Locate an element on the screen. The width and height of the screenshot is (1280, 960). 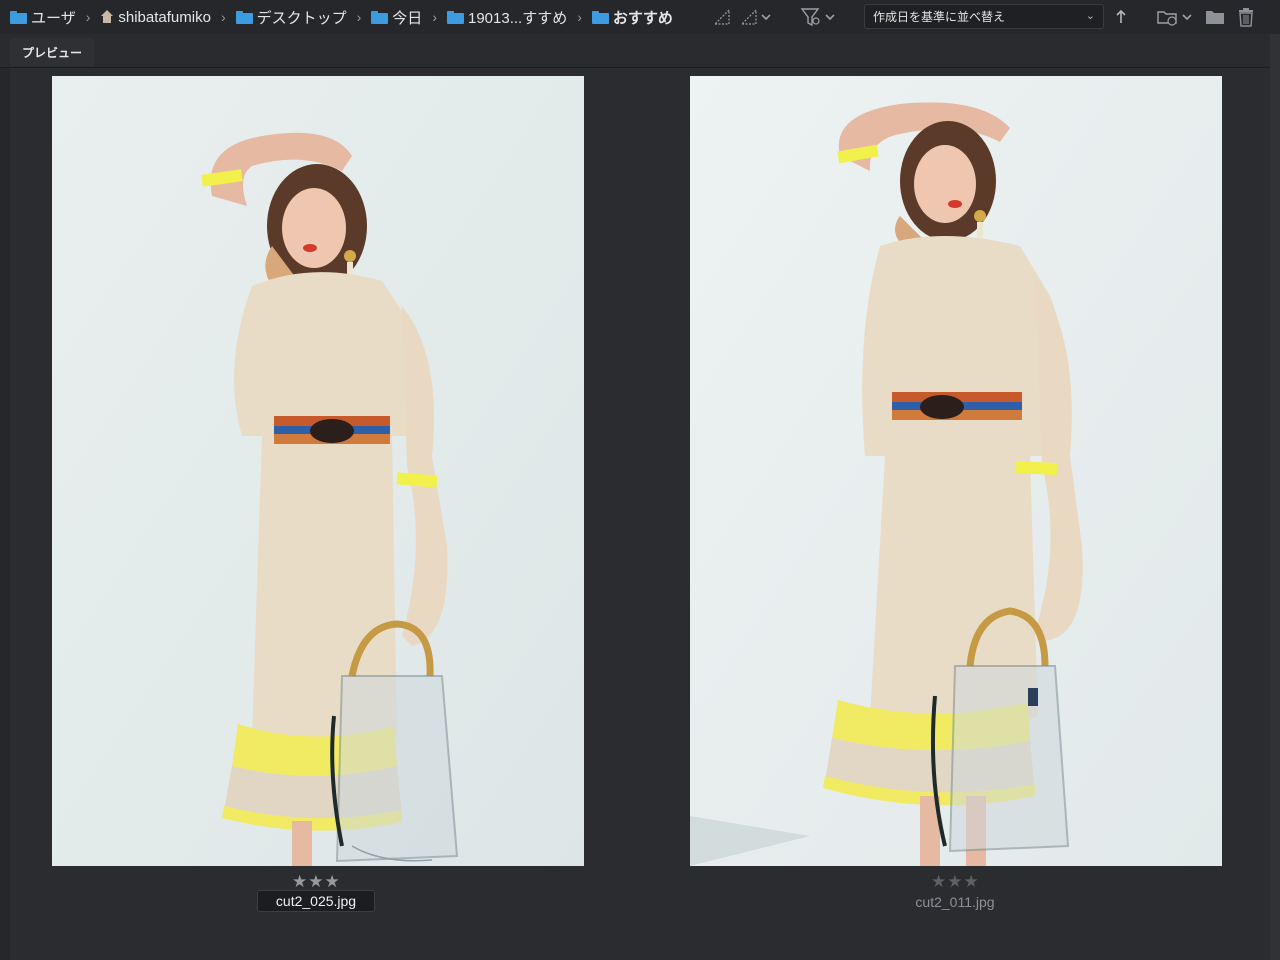
stack-chevron-icon is located at coordinates (757, 17).